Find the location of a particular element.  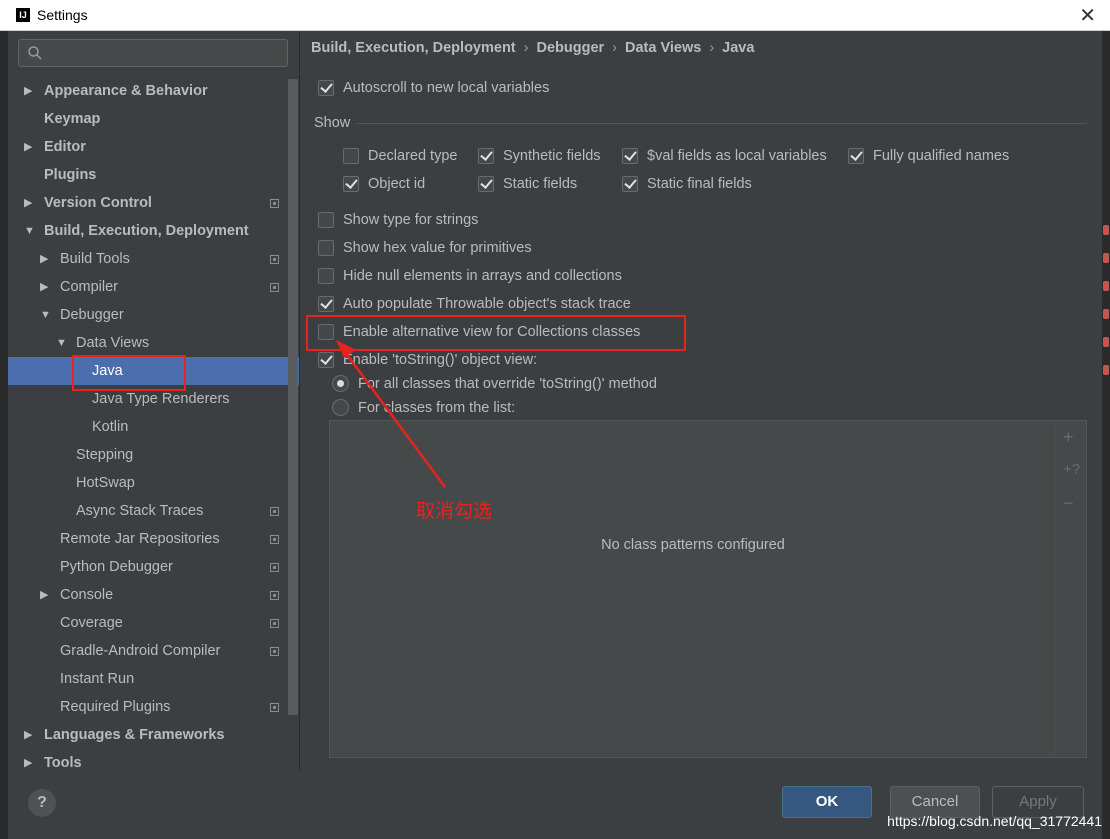

hex-primitives-label: Show hex value for primitives is located at coordinates (437, 248).